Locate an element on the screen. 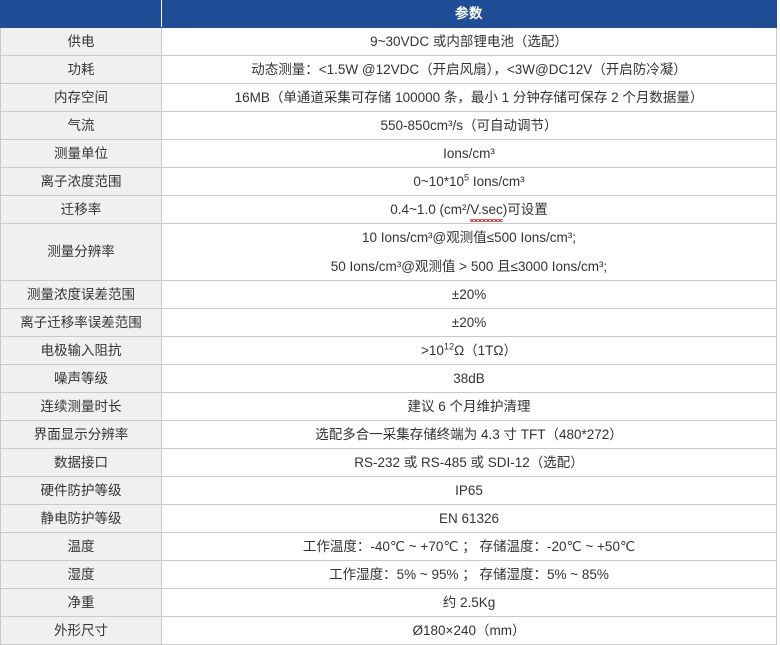 This screenshot has height=645, width=780. parameter-value-cell: 工作温度：-40℃ ~ +70℃ ； 存储温度：-20℃ ~ +50℃ is located at coordinates (469, 546).